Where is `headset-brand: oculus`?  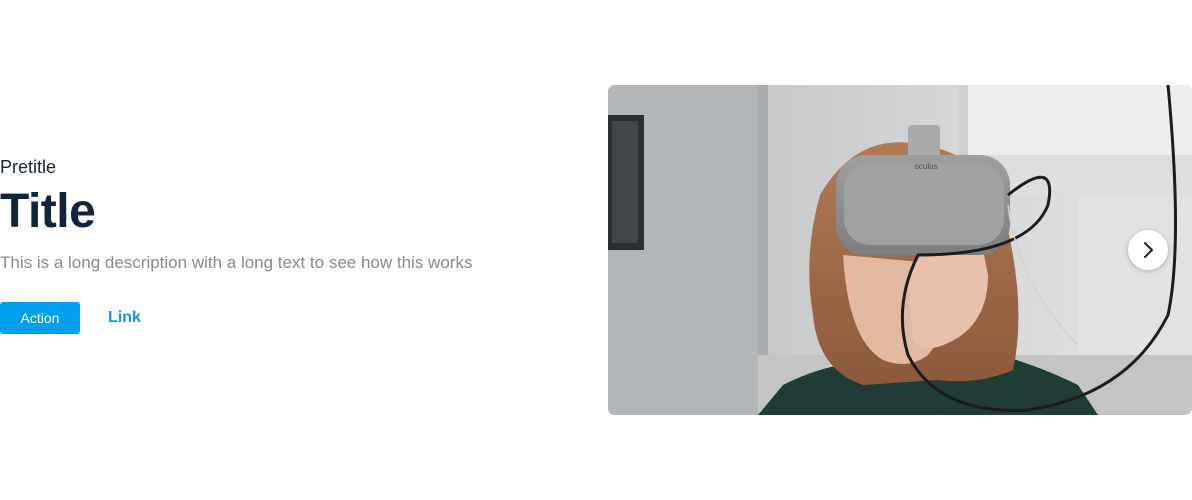 headset-brand: oculus is located at coordinates (925, 166).